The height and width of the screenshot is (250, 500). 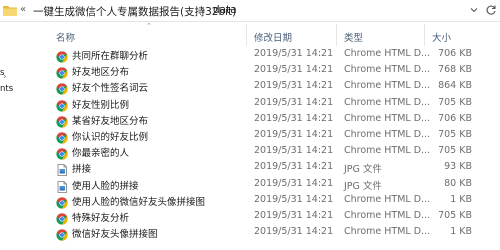 I want to click on file-name: 好友个性签名词云, so click(x=110, y=89).